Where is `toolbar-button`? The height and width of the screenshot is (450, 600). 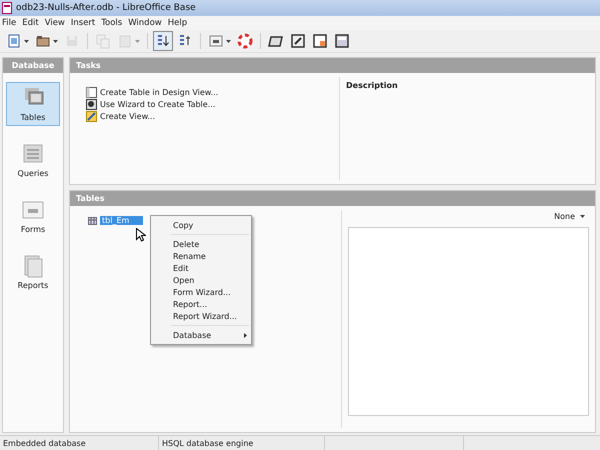 toolbar-button is located at coordinates (163, 41).